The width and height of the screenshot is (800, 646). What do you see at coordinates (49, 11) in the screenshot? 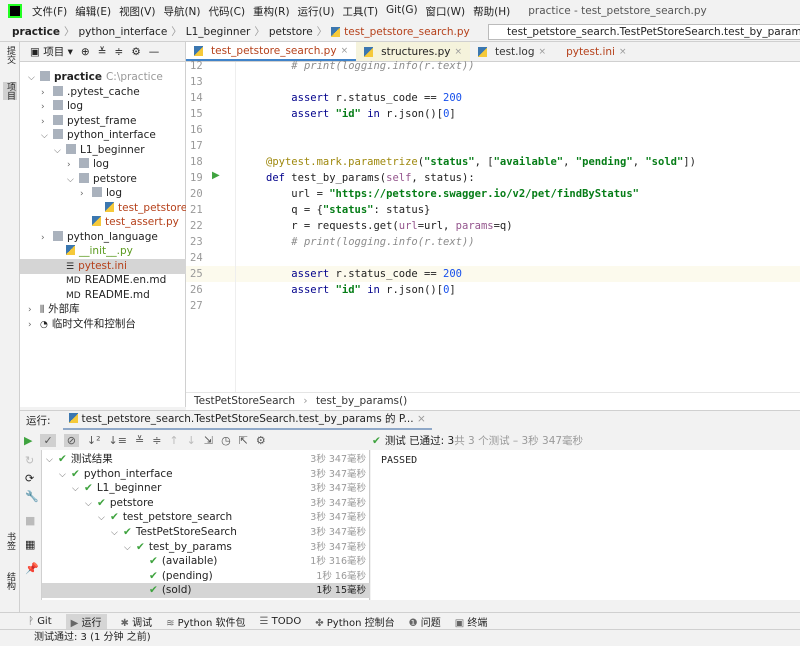
I see `menu-item: 文件(F)` at bounding box center [49, 11].